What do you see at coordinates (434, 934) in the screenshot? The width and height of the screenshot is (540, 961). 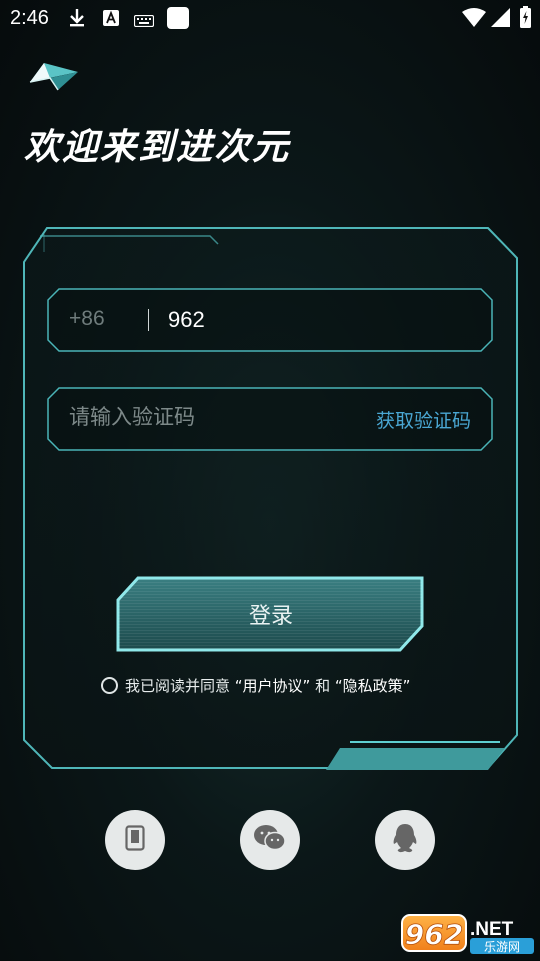 I see `watermark-number: 962` at bounding box center [434, 934].